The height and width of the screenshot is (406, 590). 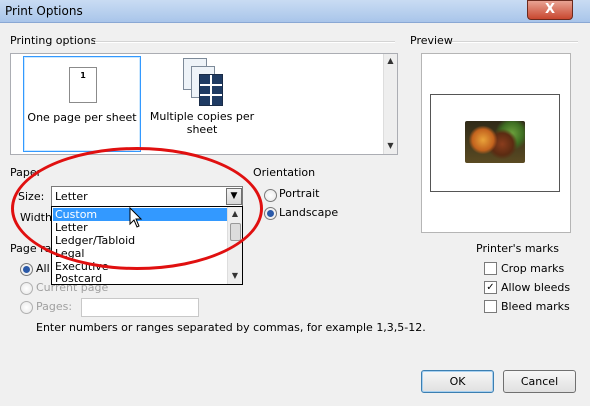 I want to click on one-page-per-sheet-label: One page per sheet, so click(x=82, y=117).